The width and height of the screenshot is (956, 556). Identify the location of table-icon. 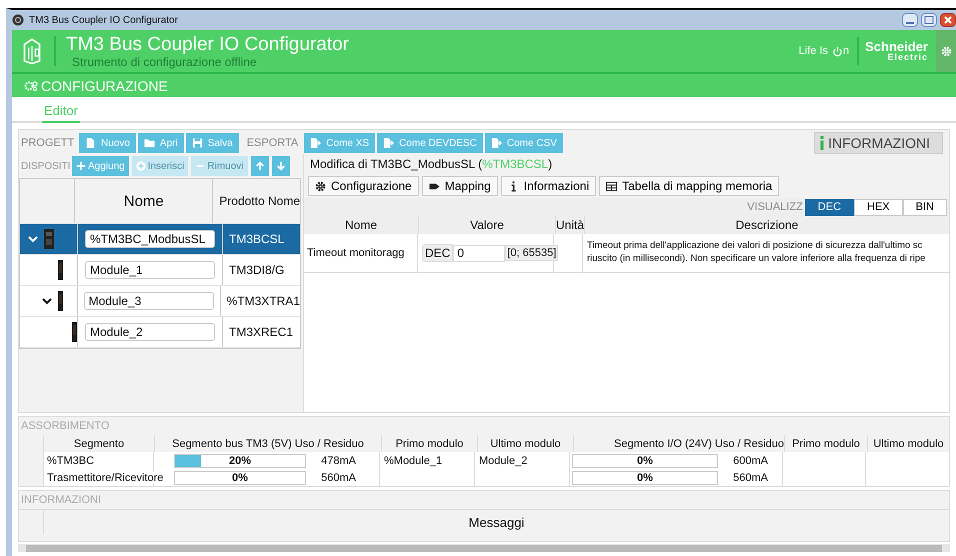
(612, 186).